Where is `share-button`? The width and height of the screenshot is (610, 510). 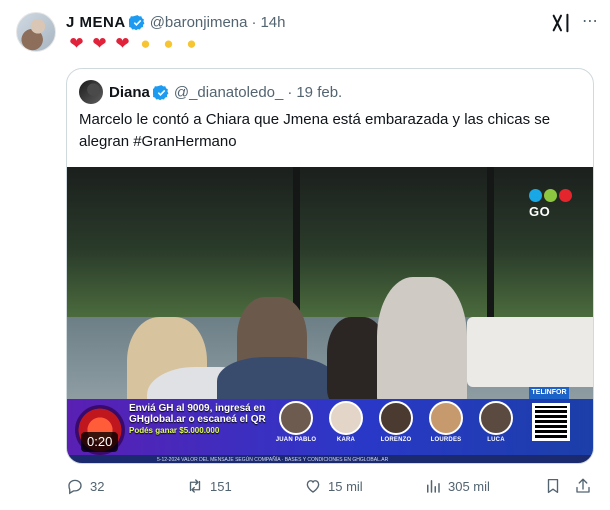 share-button is located at coordinates (586, 486).